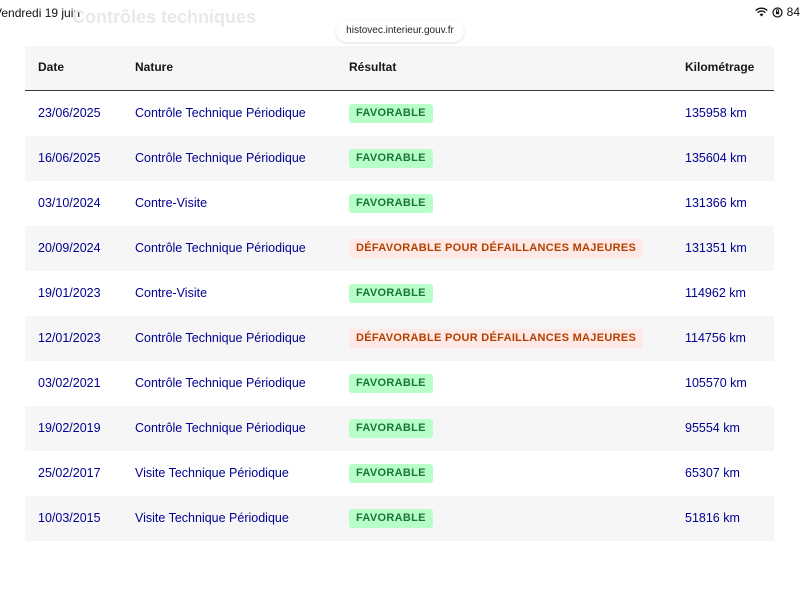  I want to click on row-mileage: 51816 km, so click(712, 518).